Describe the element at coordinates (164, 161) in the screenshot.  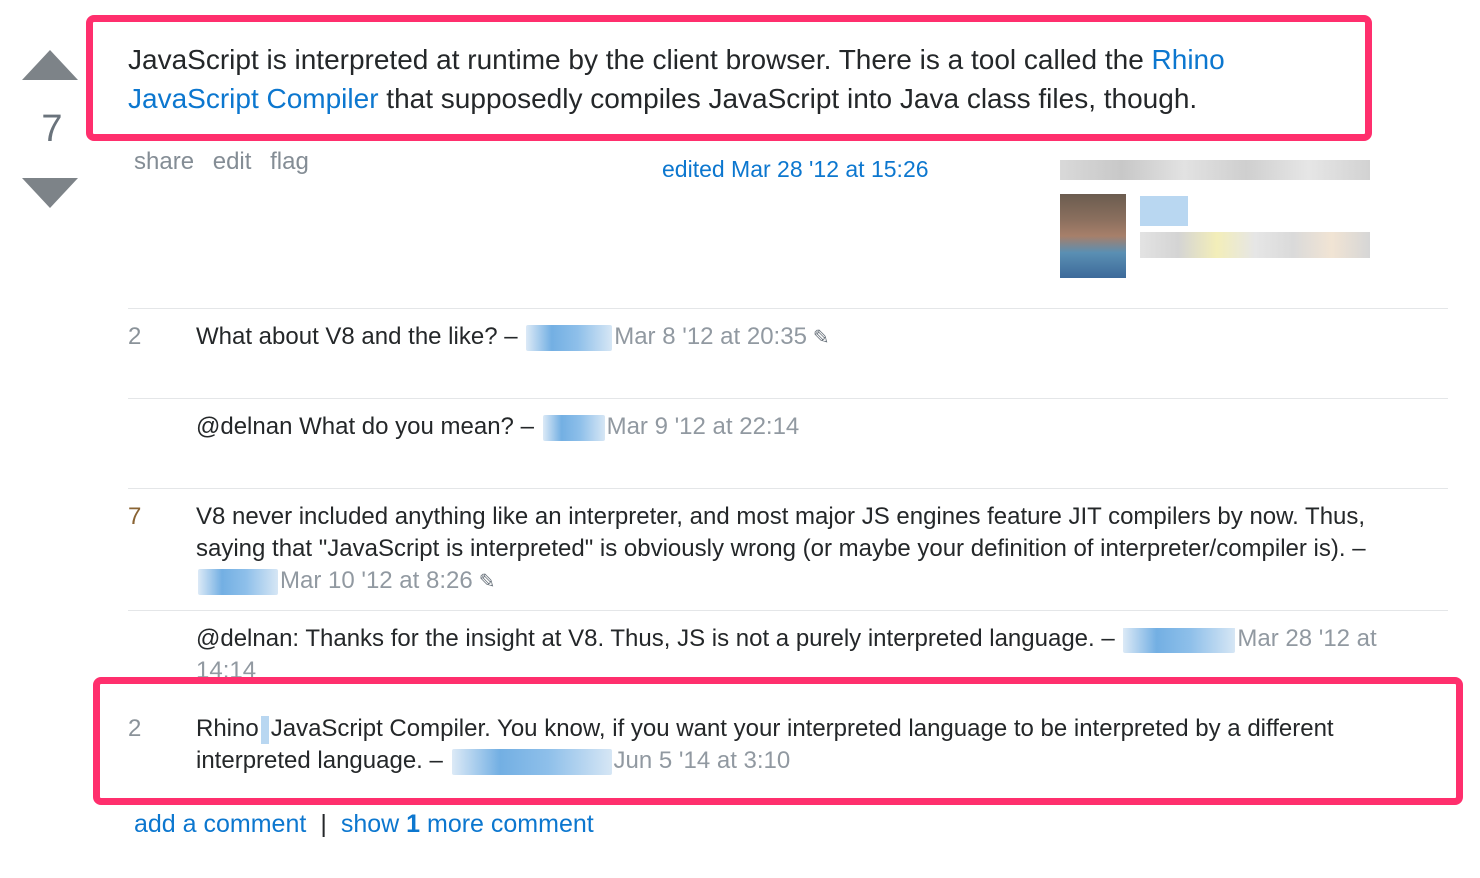
I see `share-link: share` at that location.